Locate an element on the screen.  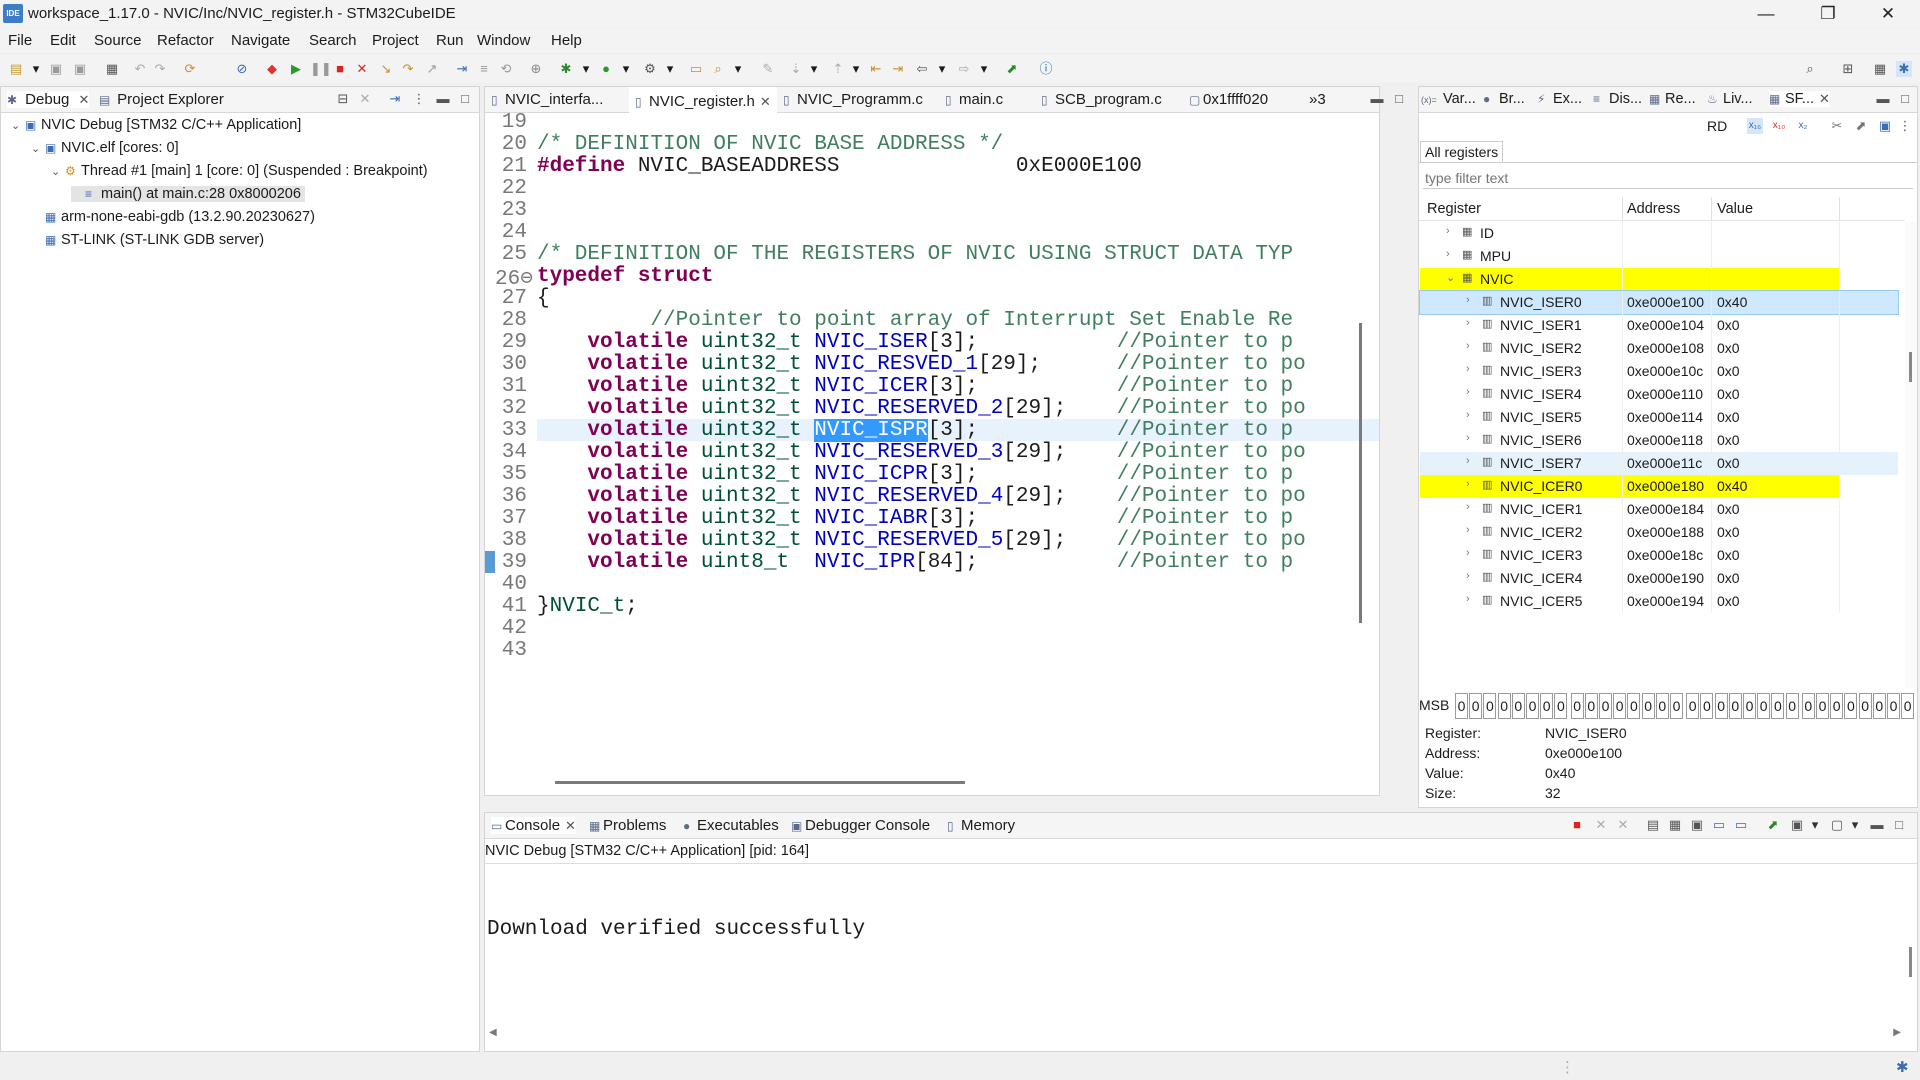
refresh-registers-icon: ▣ is located at coordinates (1885, 126).